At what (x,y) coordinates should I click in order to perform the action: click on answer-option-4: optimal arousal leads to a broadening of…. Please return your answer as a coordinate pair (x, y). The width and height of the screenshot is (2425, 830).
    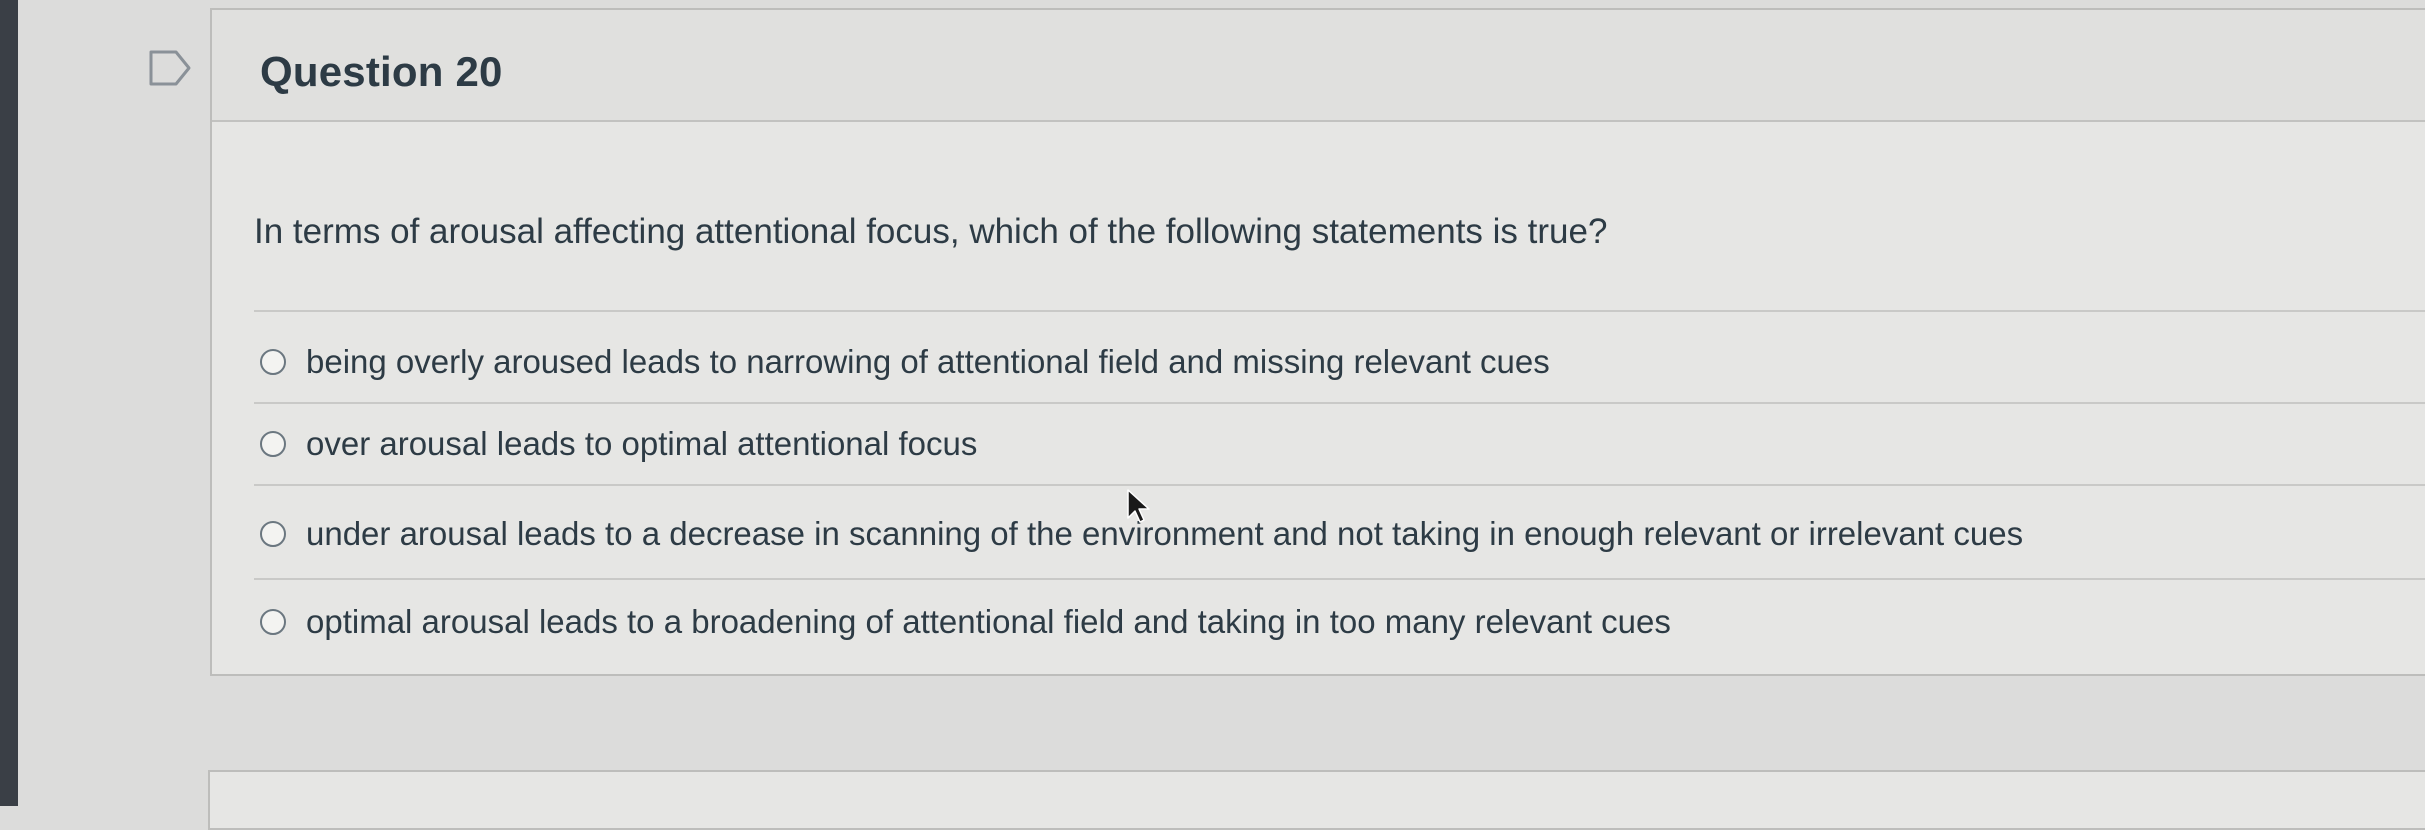
    Looking at the image, I should click on (965, 622).